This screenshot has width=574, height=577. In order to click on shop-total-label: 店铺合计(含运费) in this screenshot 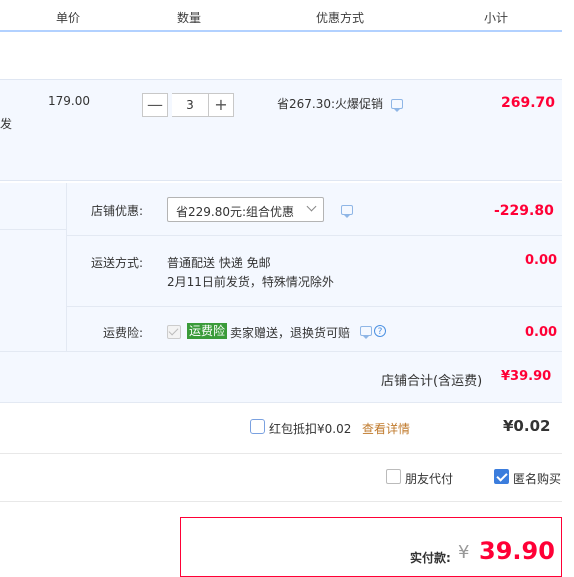, I will do `click(432, 381)`.